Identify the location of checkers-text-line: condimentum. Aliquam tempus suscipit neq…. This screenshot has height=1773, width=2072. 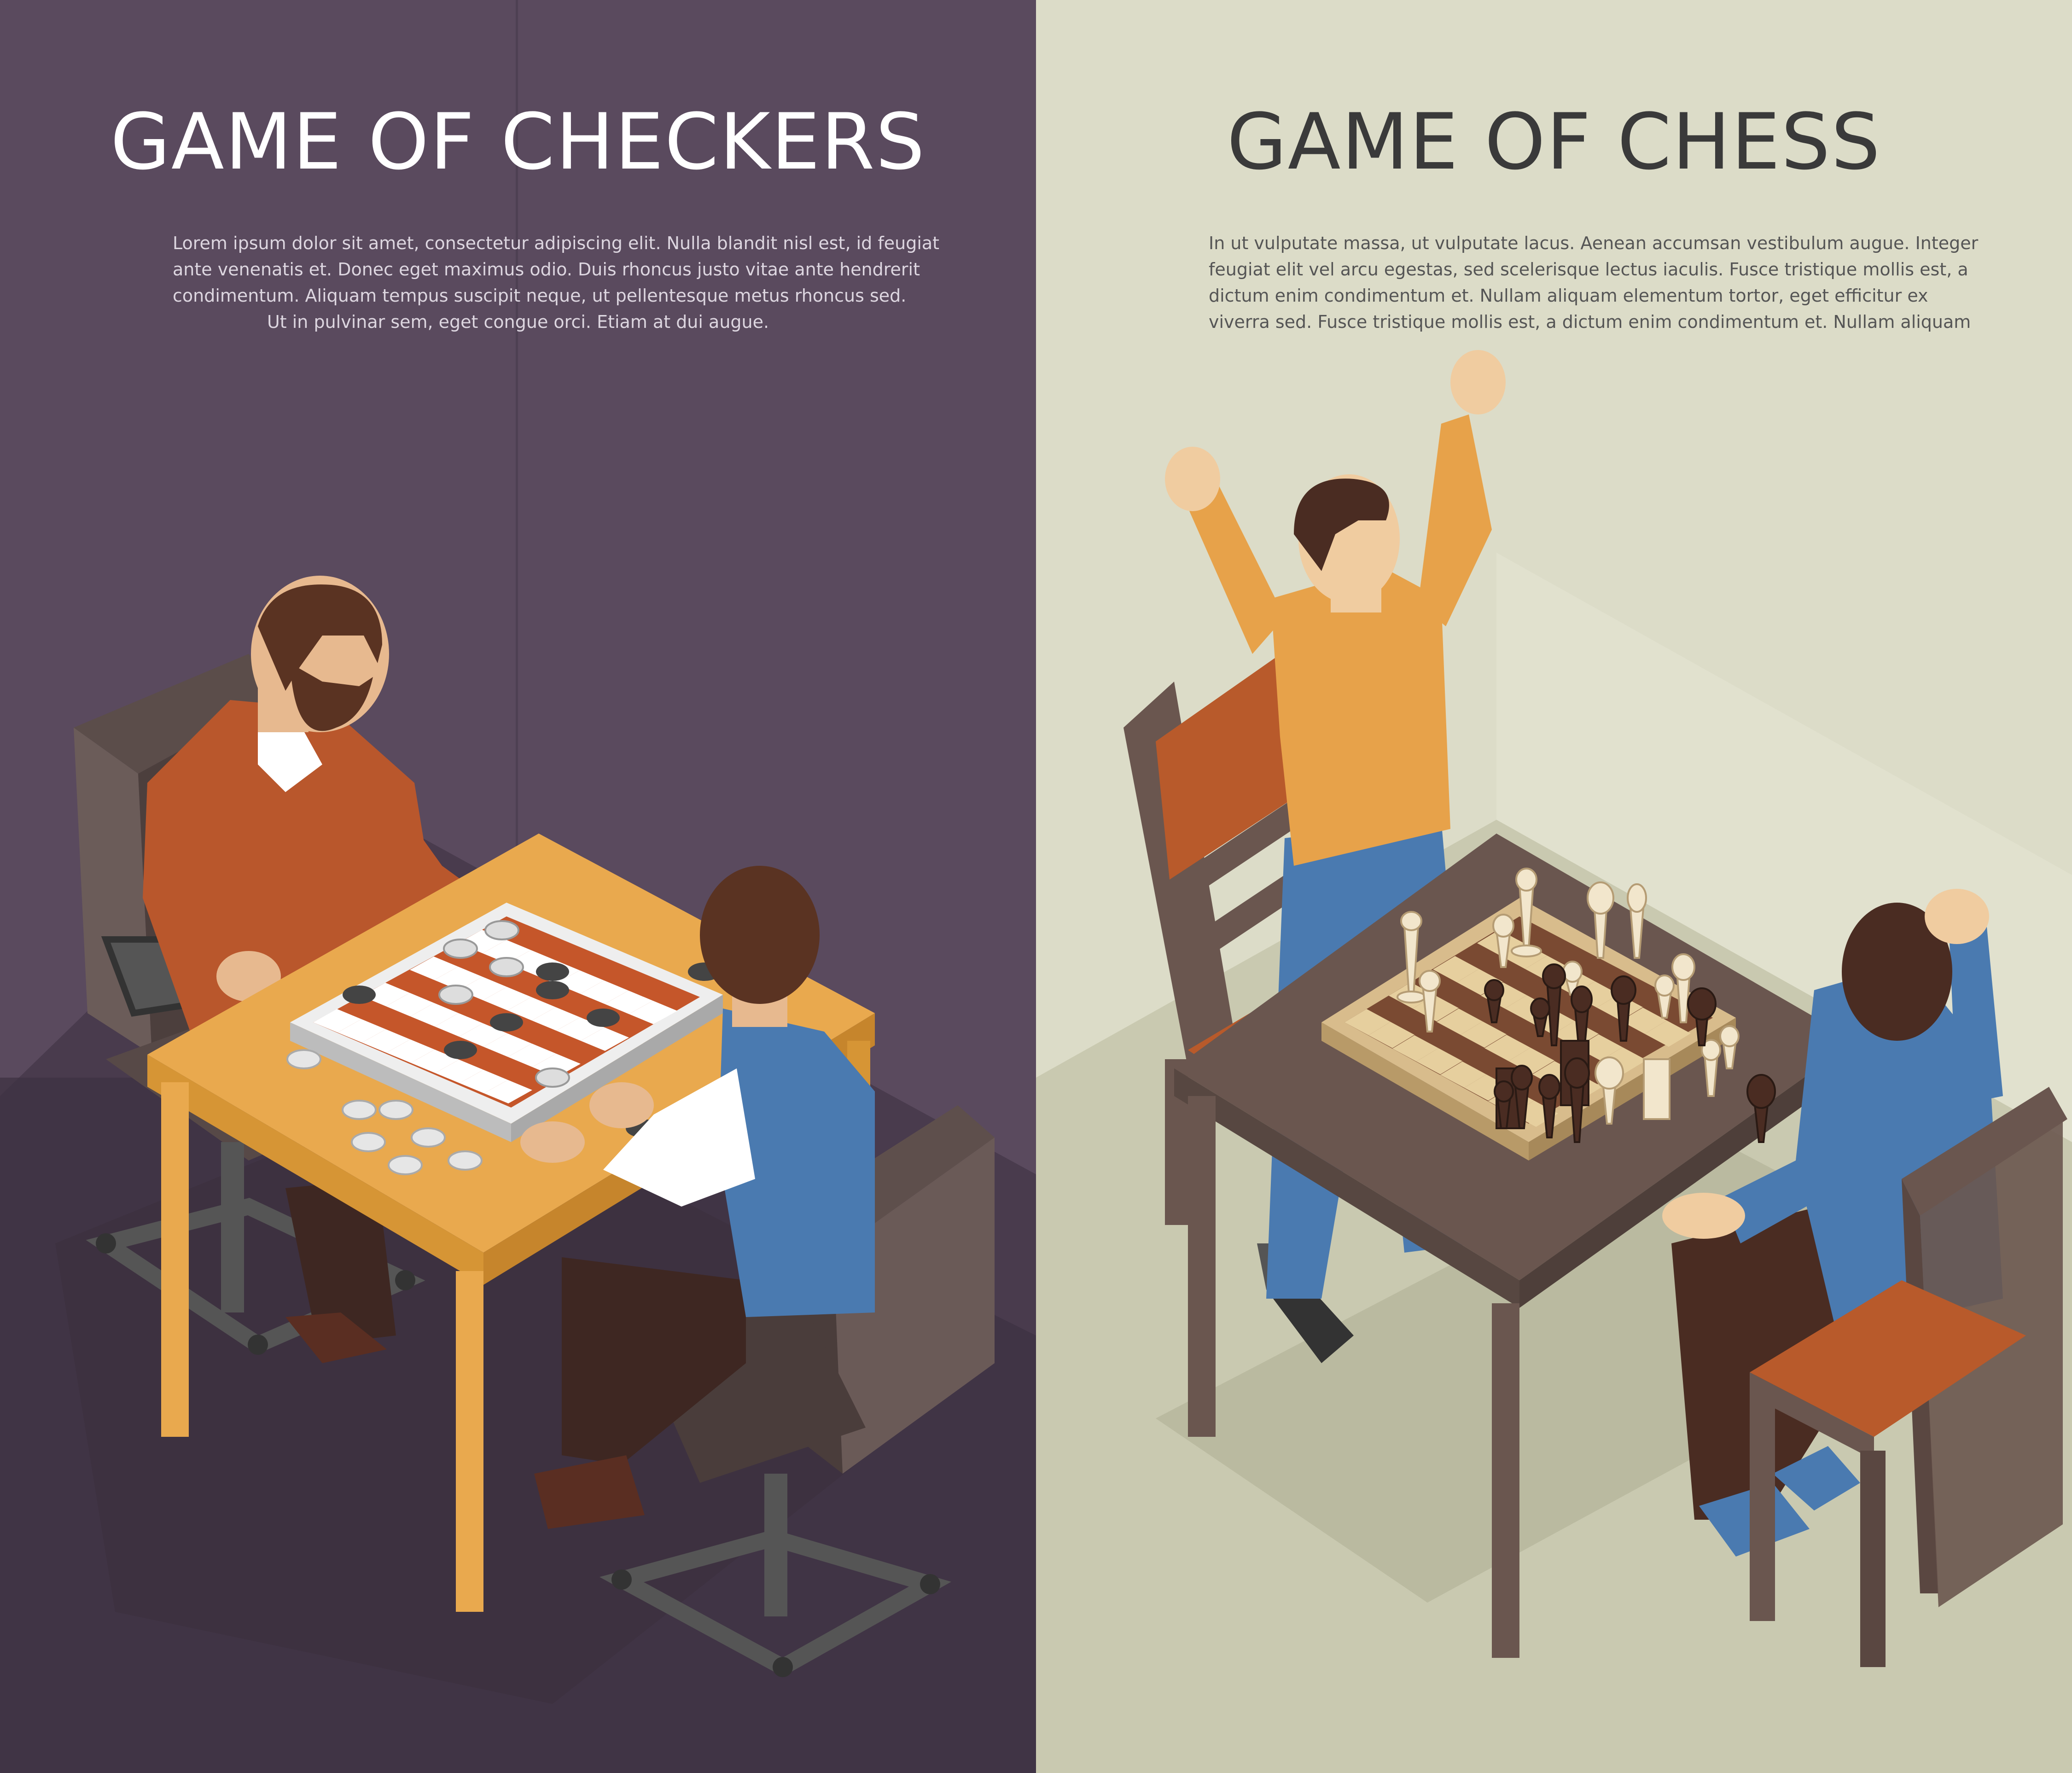
(540, 296).